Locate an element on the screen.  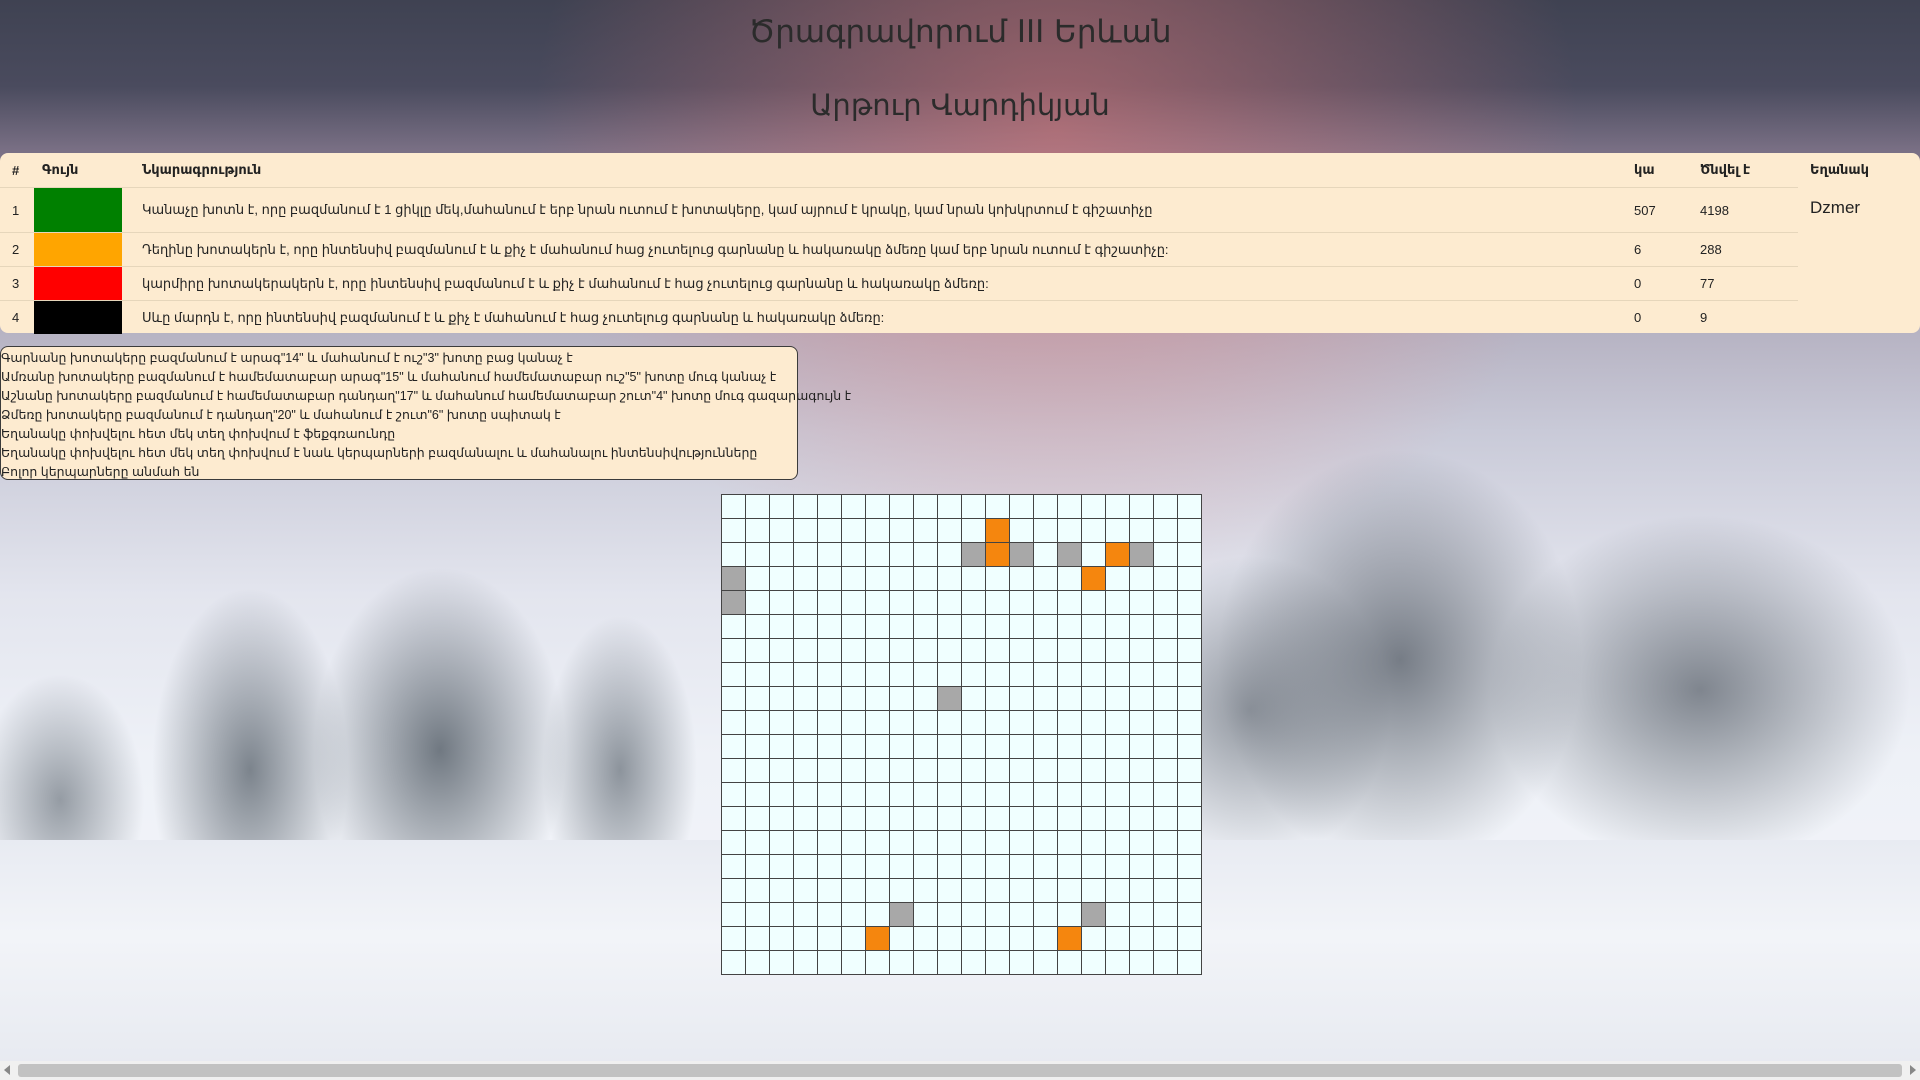
scroll-thumb is located at coordinates (960, 1070).